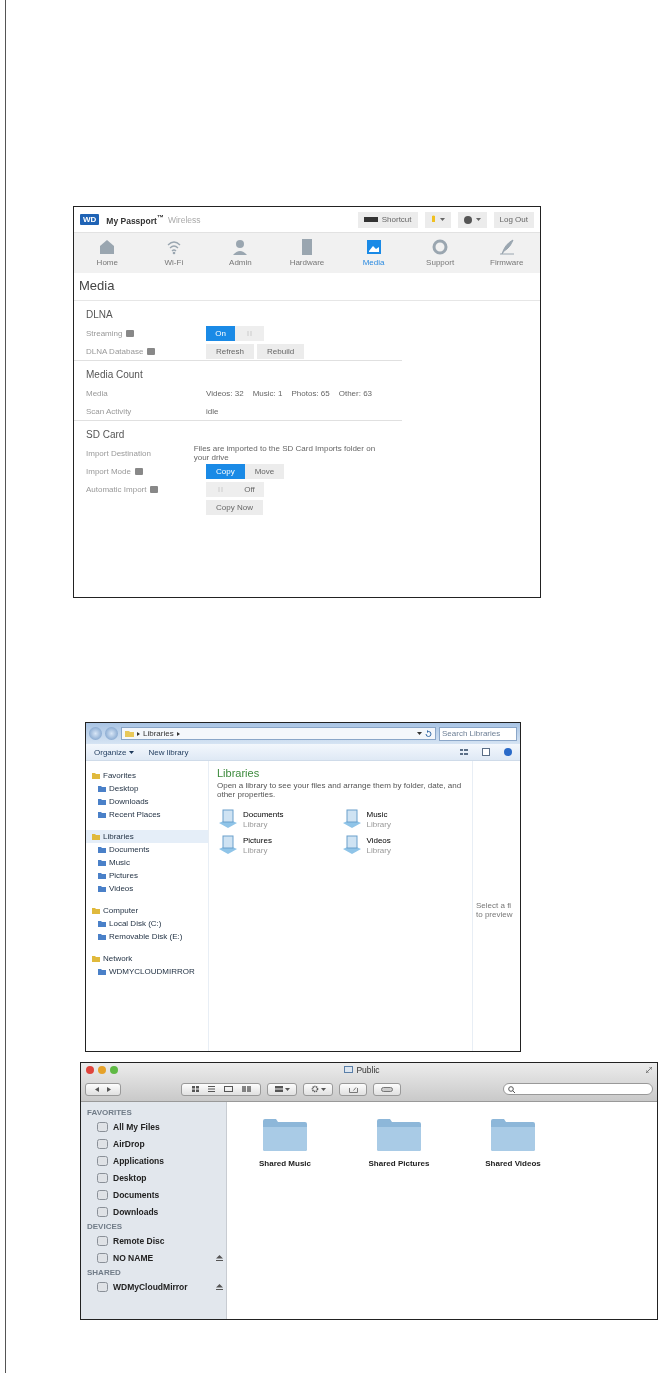  I want to click on sidebar-item: AirDrop, so click(155, 1143).